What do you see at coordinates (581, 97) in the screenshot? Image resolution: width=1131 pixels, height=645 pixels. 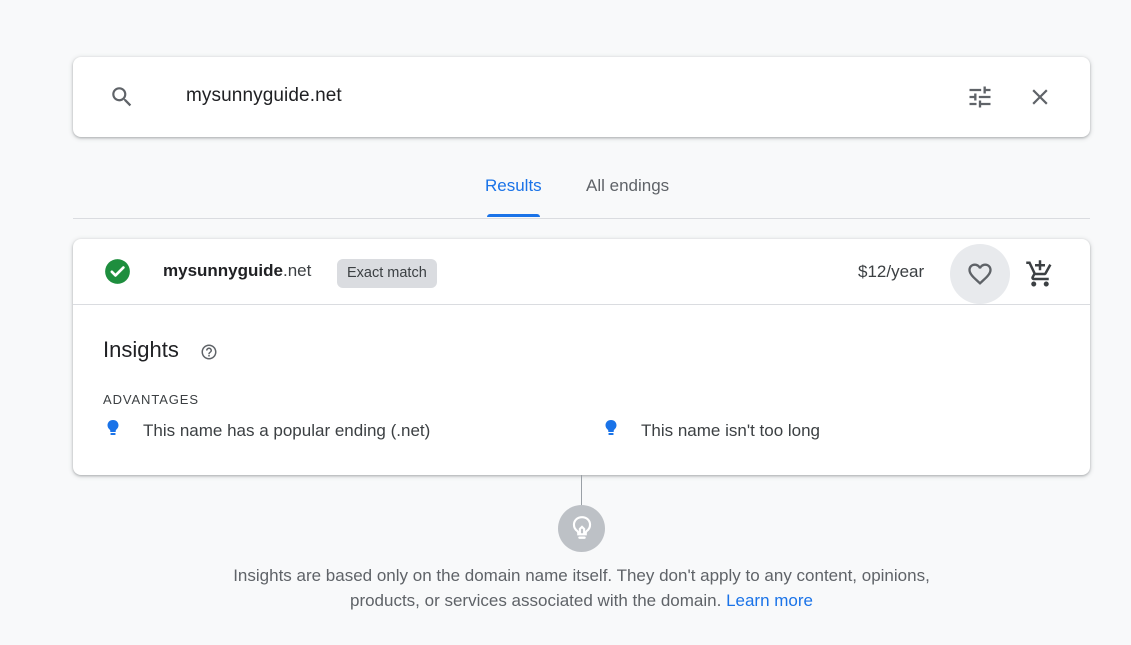 I see `search-bar: mysunnyguide.net` at bounding box center [581, 97].